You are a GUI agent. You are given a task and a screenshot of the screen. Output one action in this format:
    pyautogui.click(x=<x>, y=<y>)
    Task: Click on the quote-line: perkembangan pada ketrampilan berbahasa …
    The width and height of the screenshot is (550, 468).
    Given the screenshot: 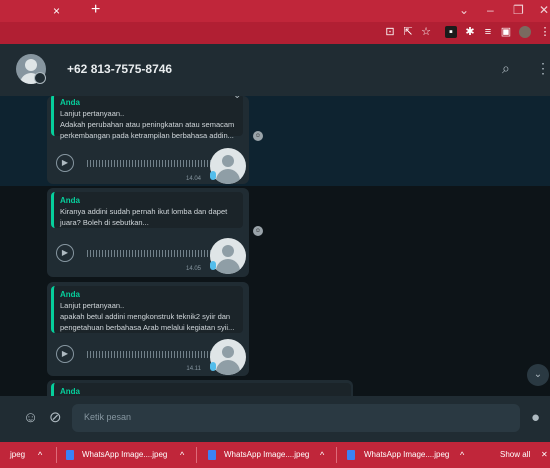 What is the action you would take?
    pyautogui.click(x=147, y=135)
    